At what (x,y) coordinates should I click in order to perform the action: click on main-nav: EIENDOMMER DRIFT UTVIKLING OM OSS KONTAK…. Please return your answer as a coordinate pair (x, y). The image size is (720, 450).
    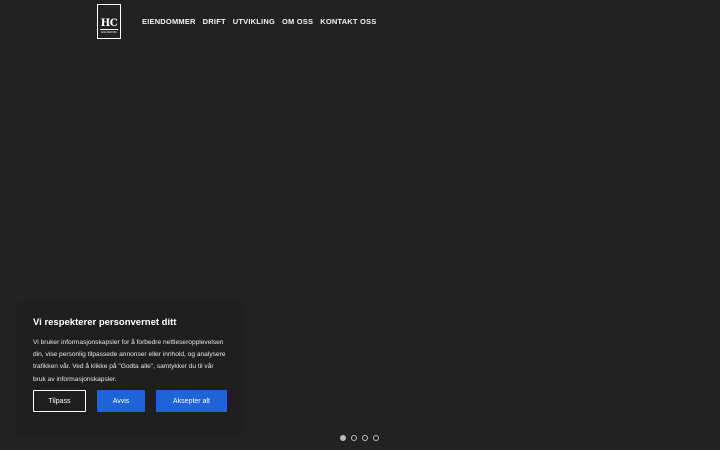
    Looking at the image, I should click on (259, 21).